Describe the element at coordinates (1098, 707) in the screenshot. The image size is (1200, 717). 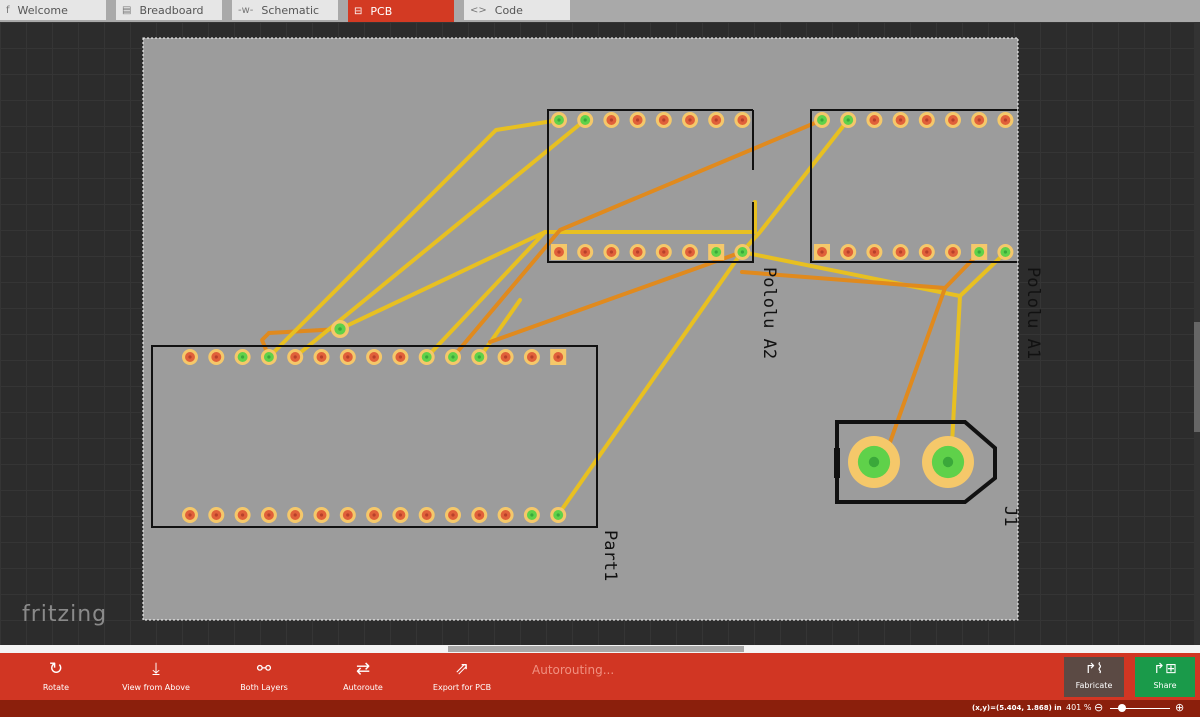
I see `zoom-out-icon: ⊖` at that location.